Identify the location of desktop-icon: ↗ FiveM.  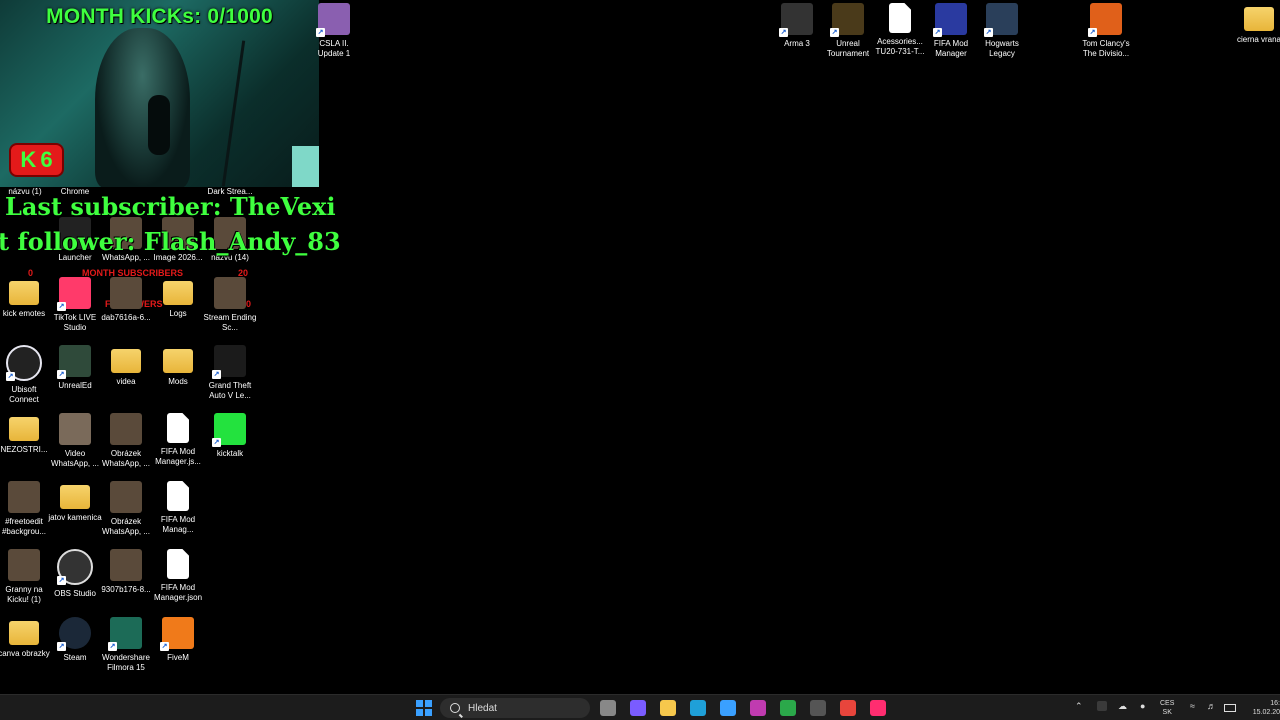
(178, 640).